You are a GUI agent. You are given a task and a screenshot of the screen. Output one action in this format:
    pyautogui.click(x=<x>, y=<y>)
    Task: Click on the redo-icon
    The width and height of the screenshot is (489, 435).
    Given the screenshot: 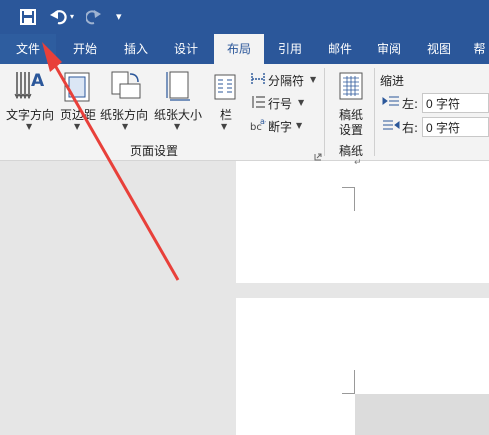 What is the action you would take?
    pyautogui.click(x=93, y=18)
    